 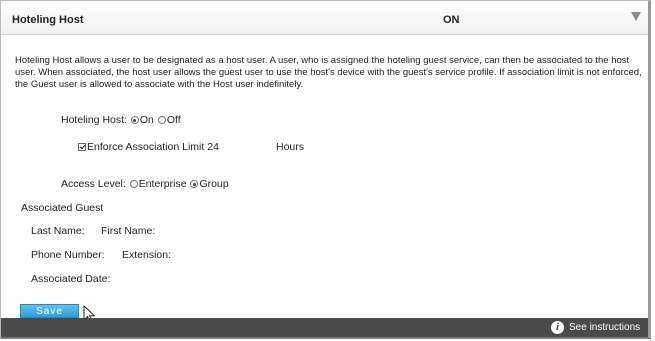 What do you see at coordinates (93, 184) in the screenshot?
I see `access-level-label: Access Level:` at bounding box center [93, 184].